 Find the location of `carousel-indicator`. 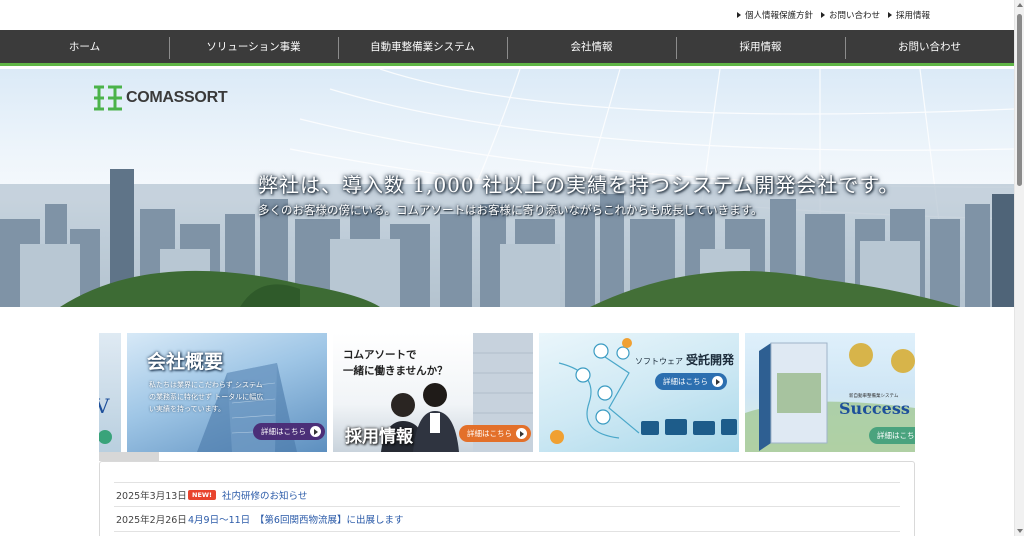

carousel-indicator is located at coordinates (129, 456).